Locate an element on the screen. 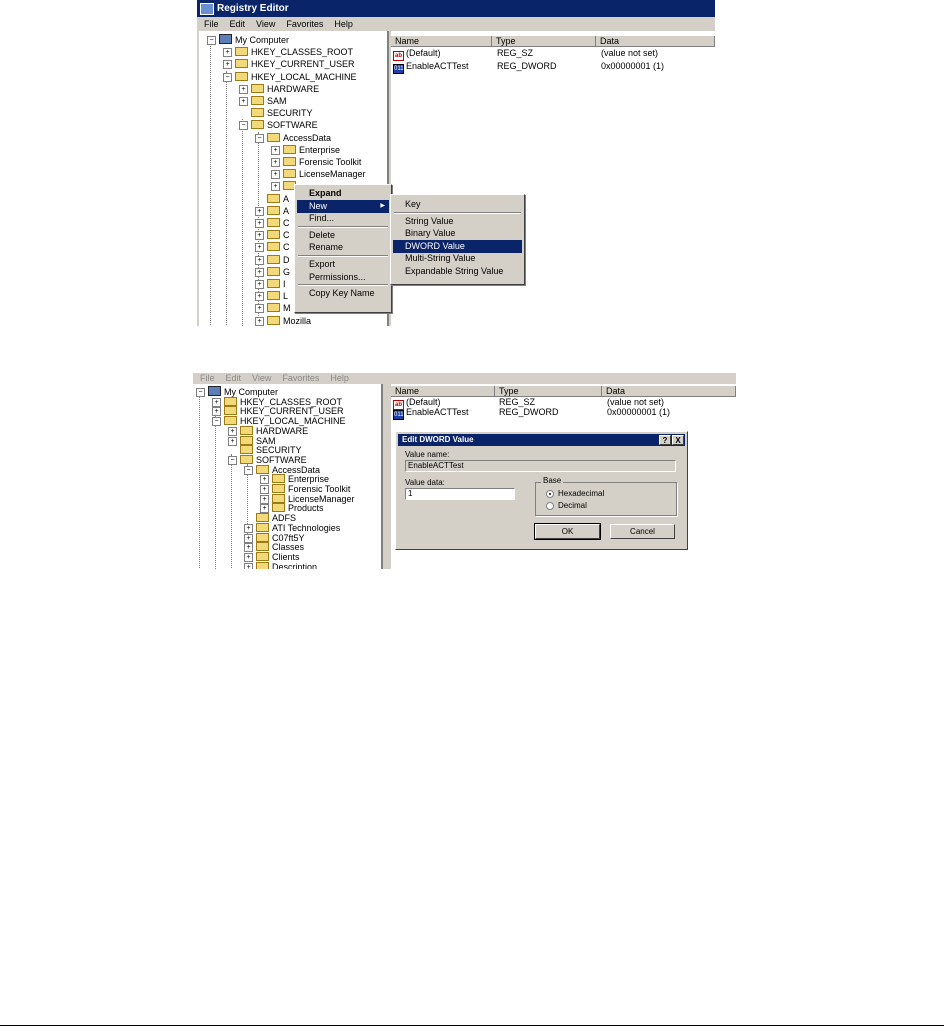 This screenshot has width=944, height=1034. hexadecimal-label: Hexadecimal is located at coordinates (581, 493).